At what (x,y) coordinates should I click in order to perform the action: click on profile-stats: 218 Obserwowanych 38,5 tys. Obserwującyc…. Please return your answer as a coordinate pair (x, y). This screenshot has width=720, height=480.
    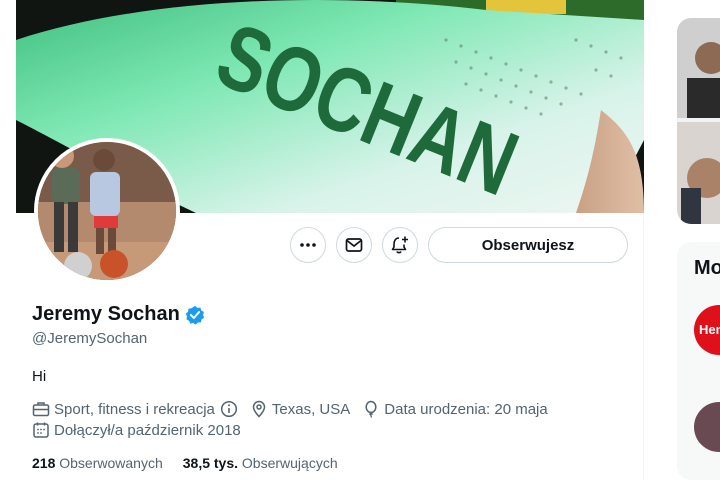
    Looking at the image, I should click on (195, 463).